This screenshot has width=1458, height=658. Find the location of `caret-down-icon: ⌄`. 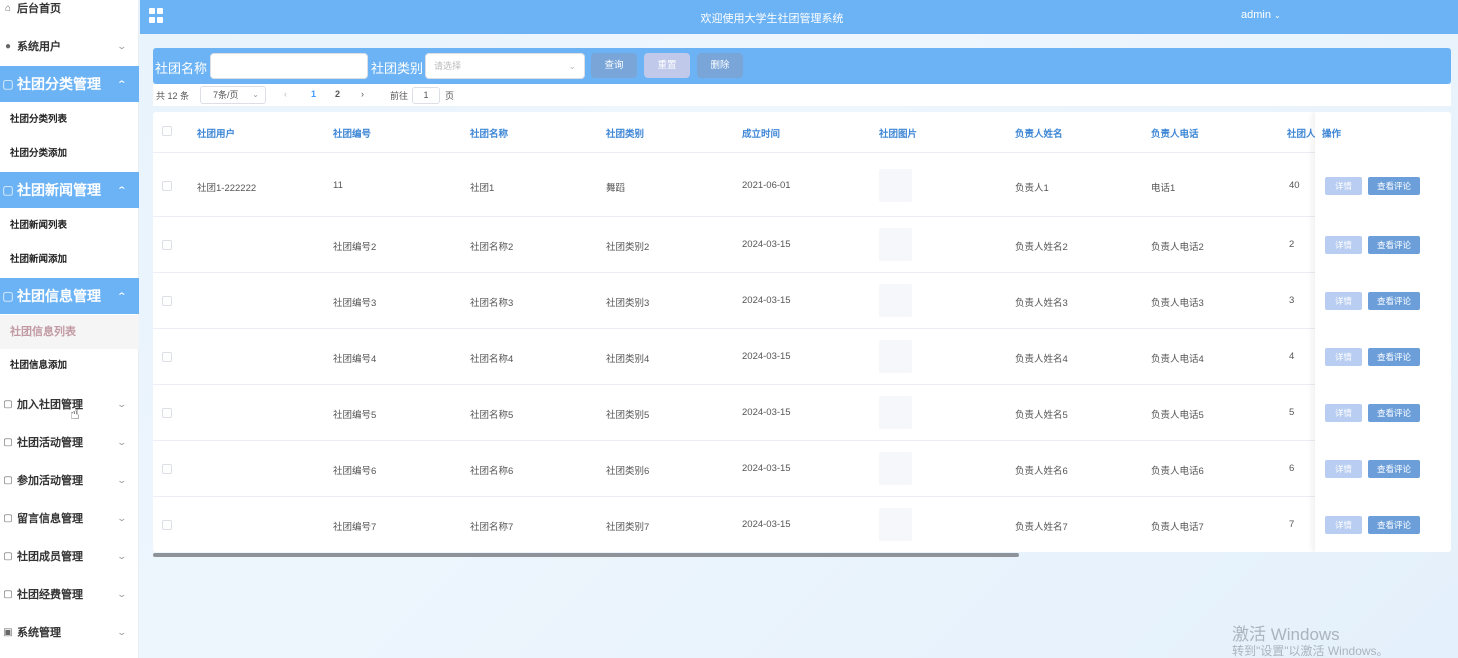

caret-down-icon: ⌄ is located at coordinates (1277, 15).